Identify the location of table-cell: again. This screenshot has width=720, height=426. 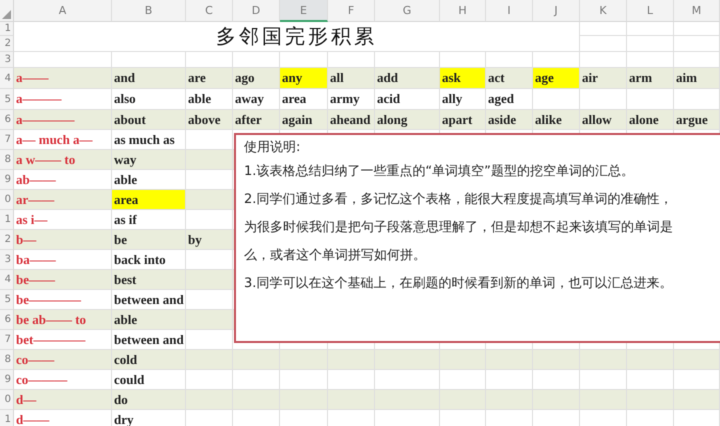
(304, 120).